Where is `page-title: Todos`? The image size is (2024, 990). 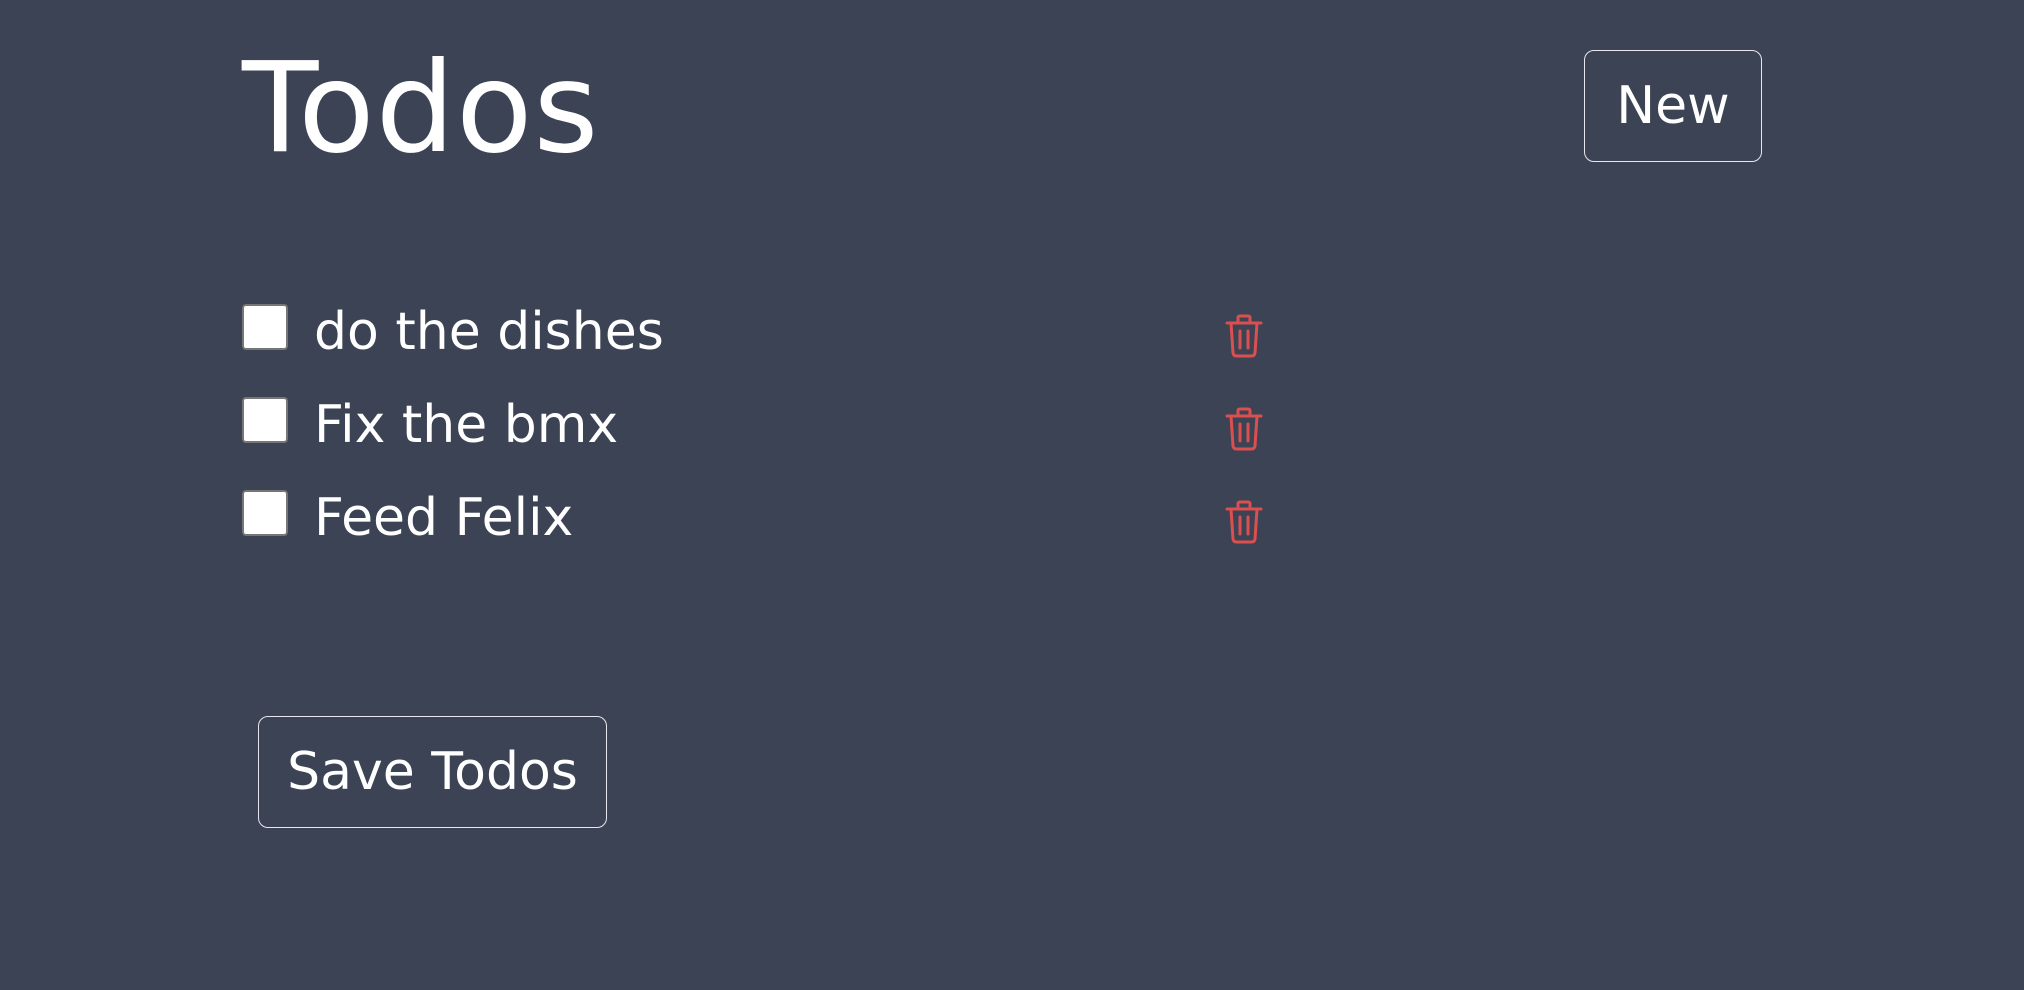 page-title: Todos is located at coordinates (421, 108).